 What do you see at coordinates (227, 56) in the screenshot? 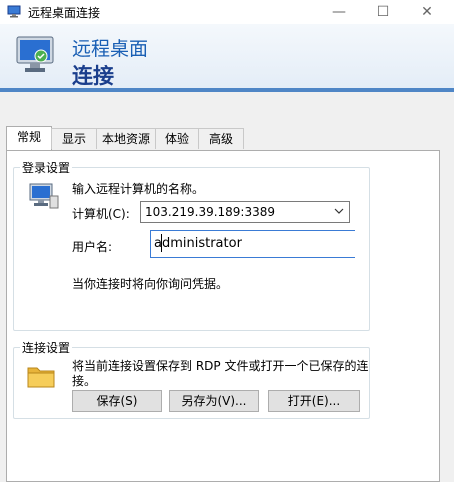
I see `header-banner: 远程桌面 连接` at bounding box center [227, 56].